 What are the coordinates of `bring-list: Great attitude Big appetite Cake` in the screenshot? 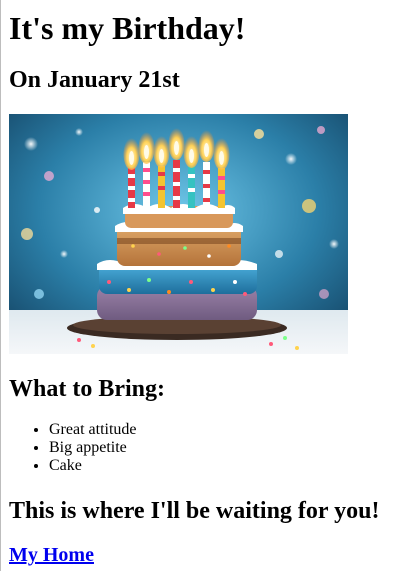 It's located at (73, 448).